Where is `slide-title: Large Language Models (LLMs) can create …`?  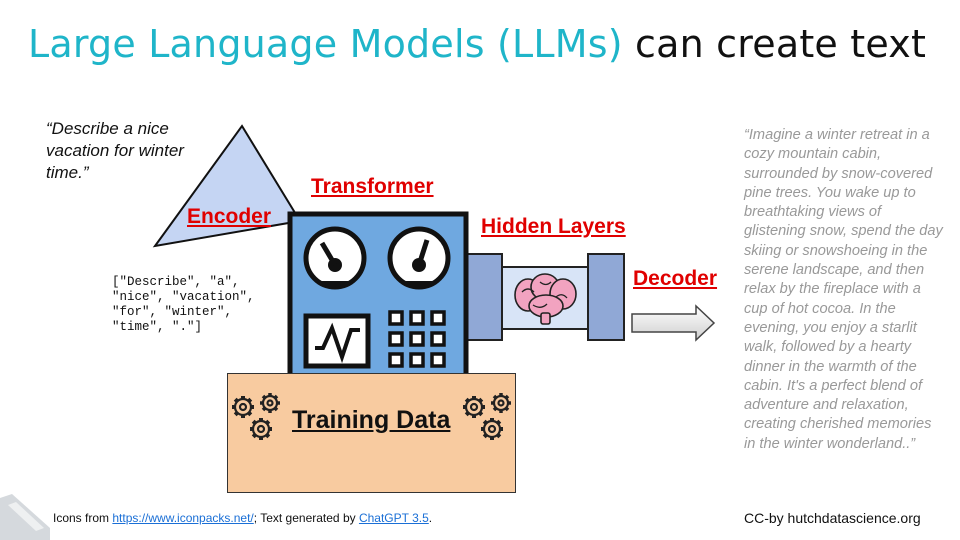
slide-title: Large Language Models (LLMs) can create … is located at coordinates (477, 44).